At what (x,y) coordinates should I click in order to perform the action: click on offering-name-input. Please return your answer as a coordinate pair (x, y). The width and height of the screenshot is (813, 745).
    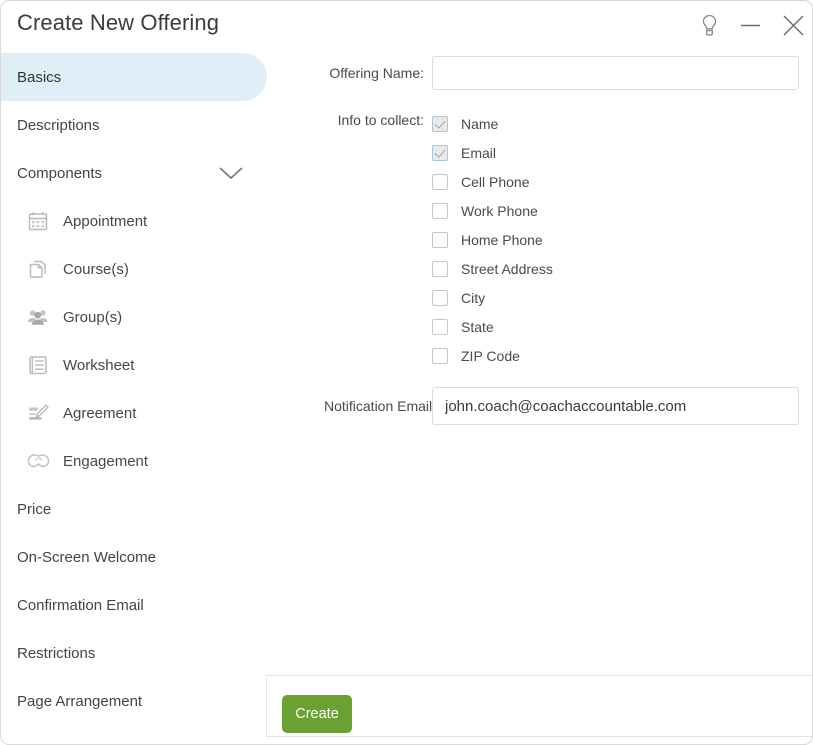
    Looking at the image, I should click on (615, 73).